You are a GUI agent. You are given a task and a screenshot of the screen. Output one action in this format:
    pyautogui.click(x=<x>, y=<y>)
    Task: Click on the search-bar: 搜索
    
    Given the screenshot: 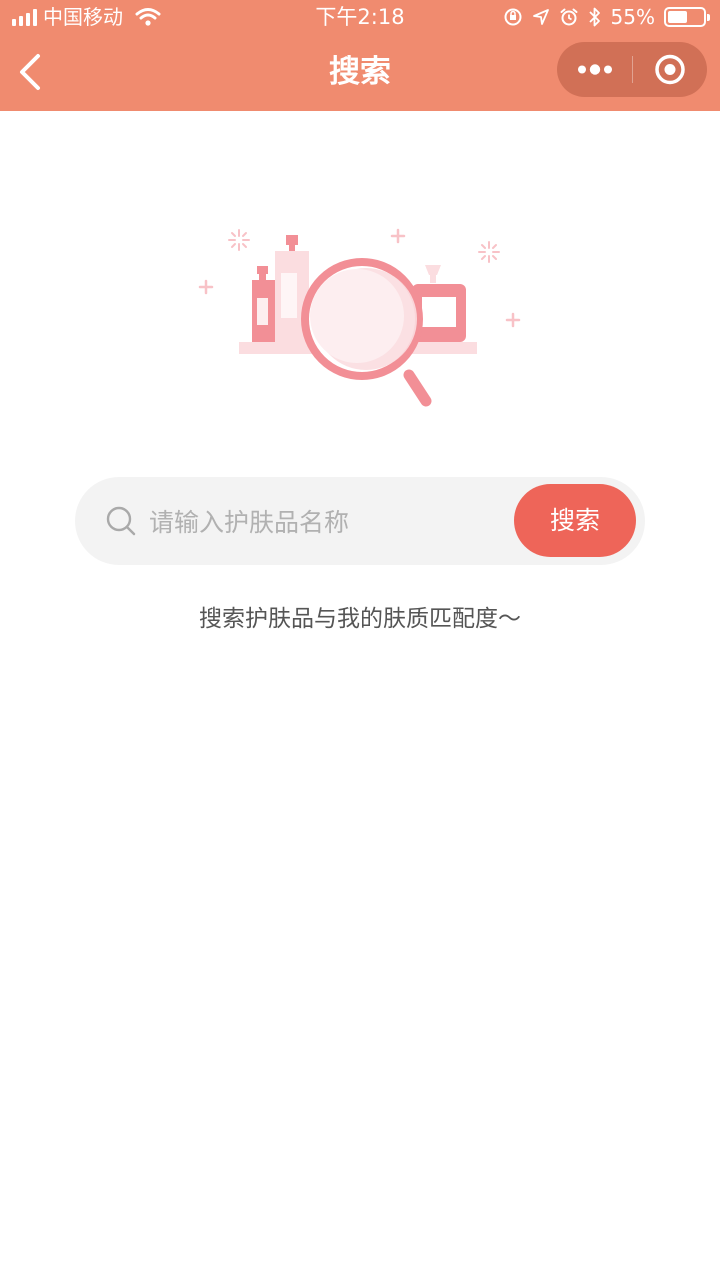 What is the action you would take?
    pyautogui.click(x=360, y=521)
    